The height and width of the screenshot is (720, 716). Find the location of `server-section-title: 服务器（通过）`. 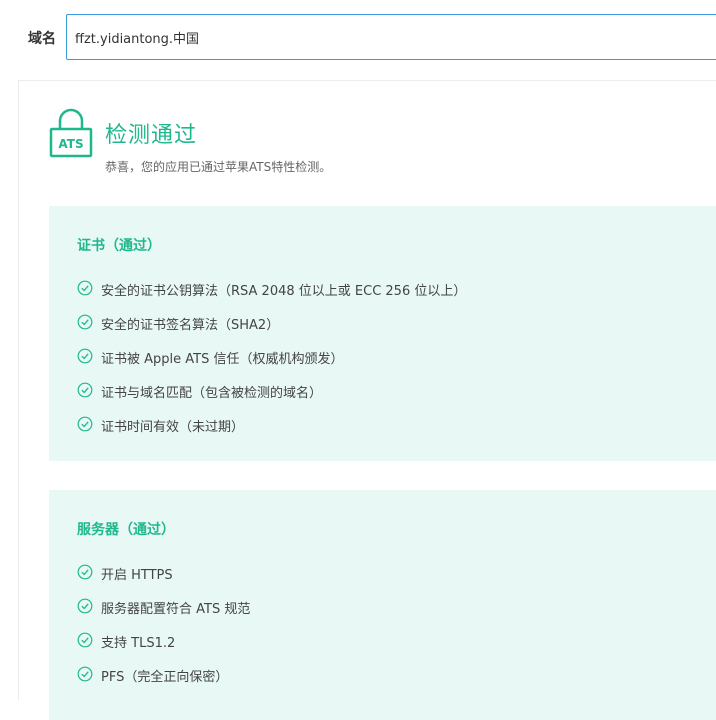

server-section-title: 服务器（通过） is located at coordinates (126, 530).